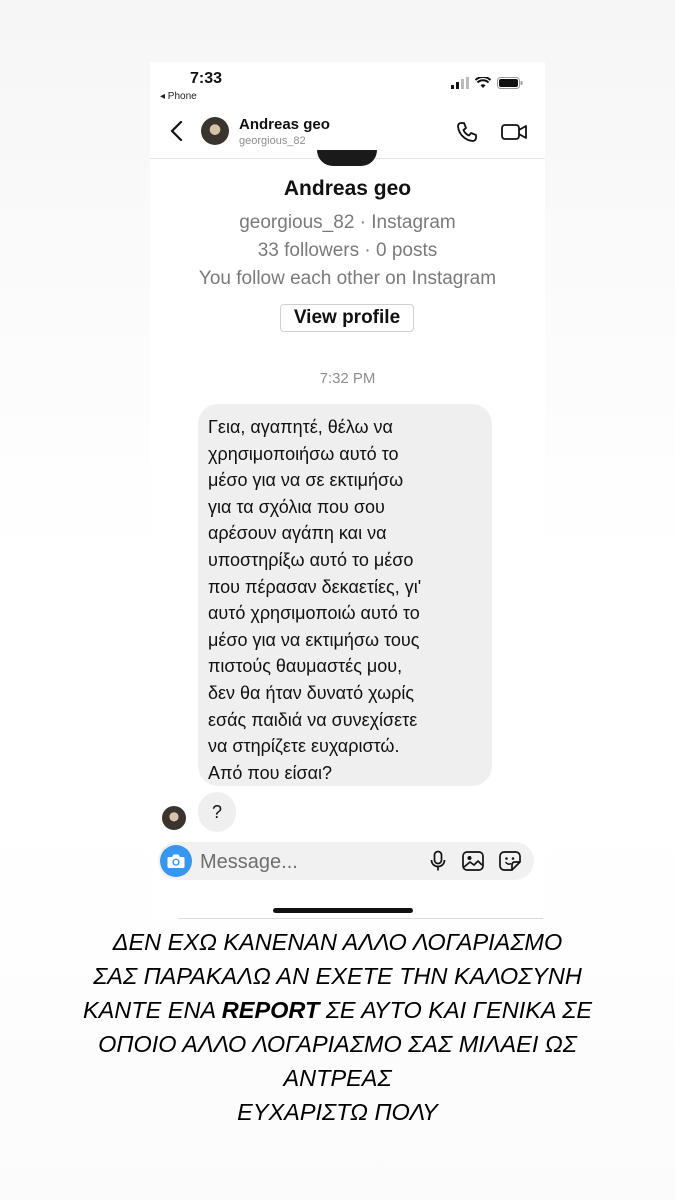  What do you see at coordinates (347, 378) in the screenshot?
I see `message-timestamp: 7:32 PM` at bounding box center [347, 378].